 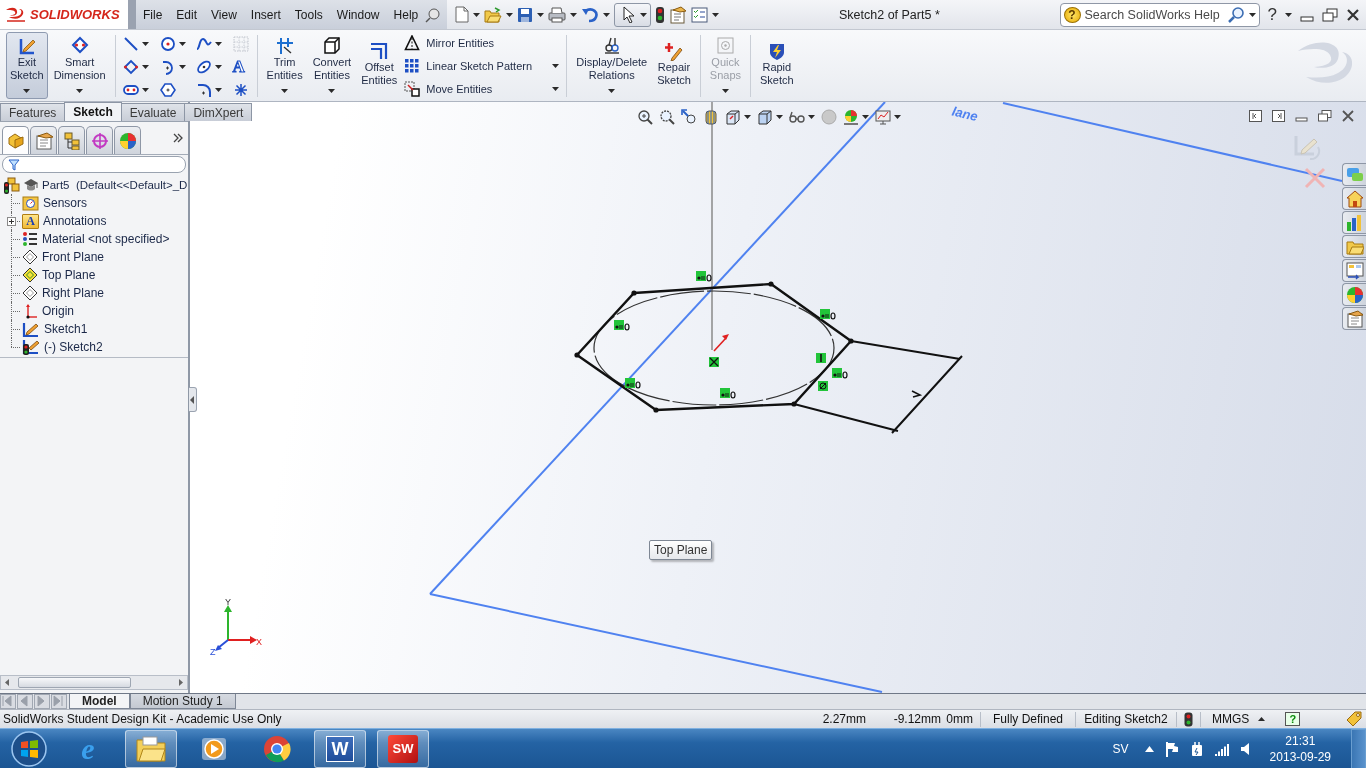 I want to click on cancel-icon, so click(x=1315, y=178).